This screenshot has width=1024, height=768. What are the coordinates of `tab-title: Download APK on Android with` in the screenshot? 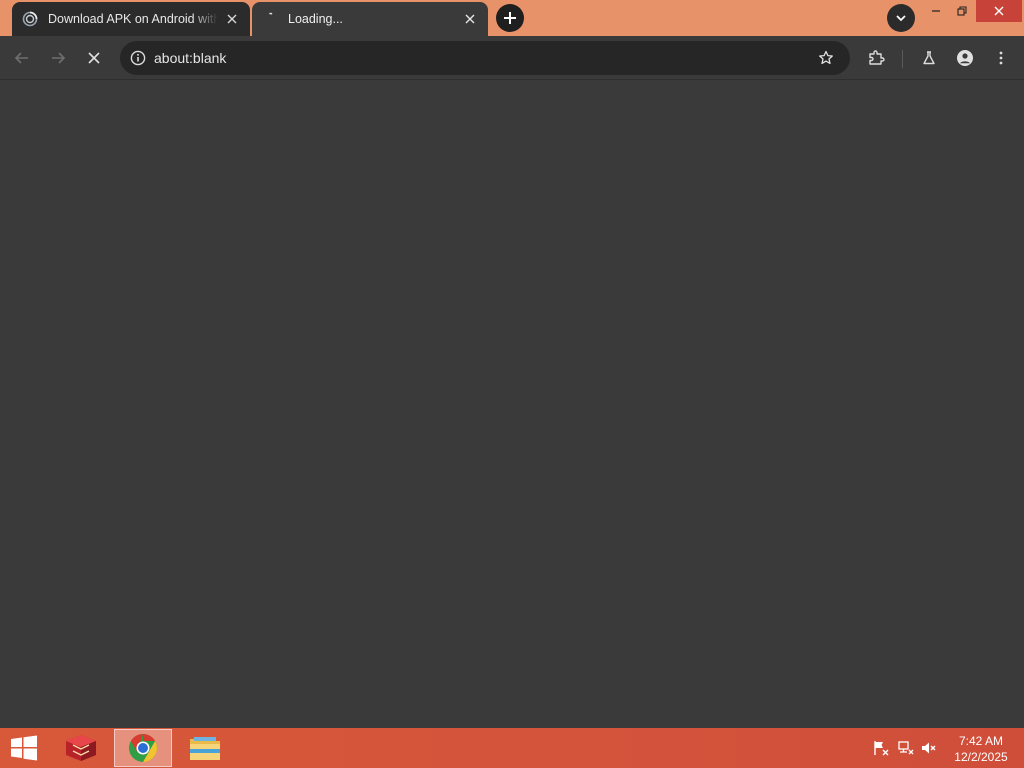 It's located at (133, 19).